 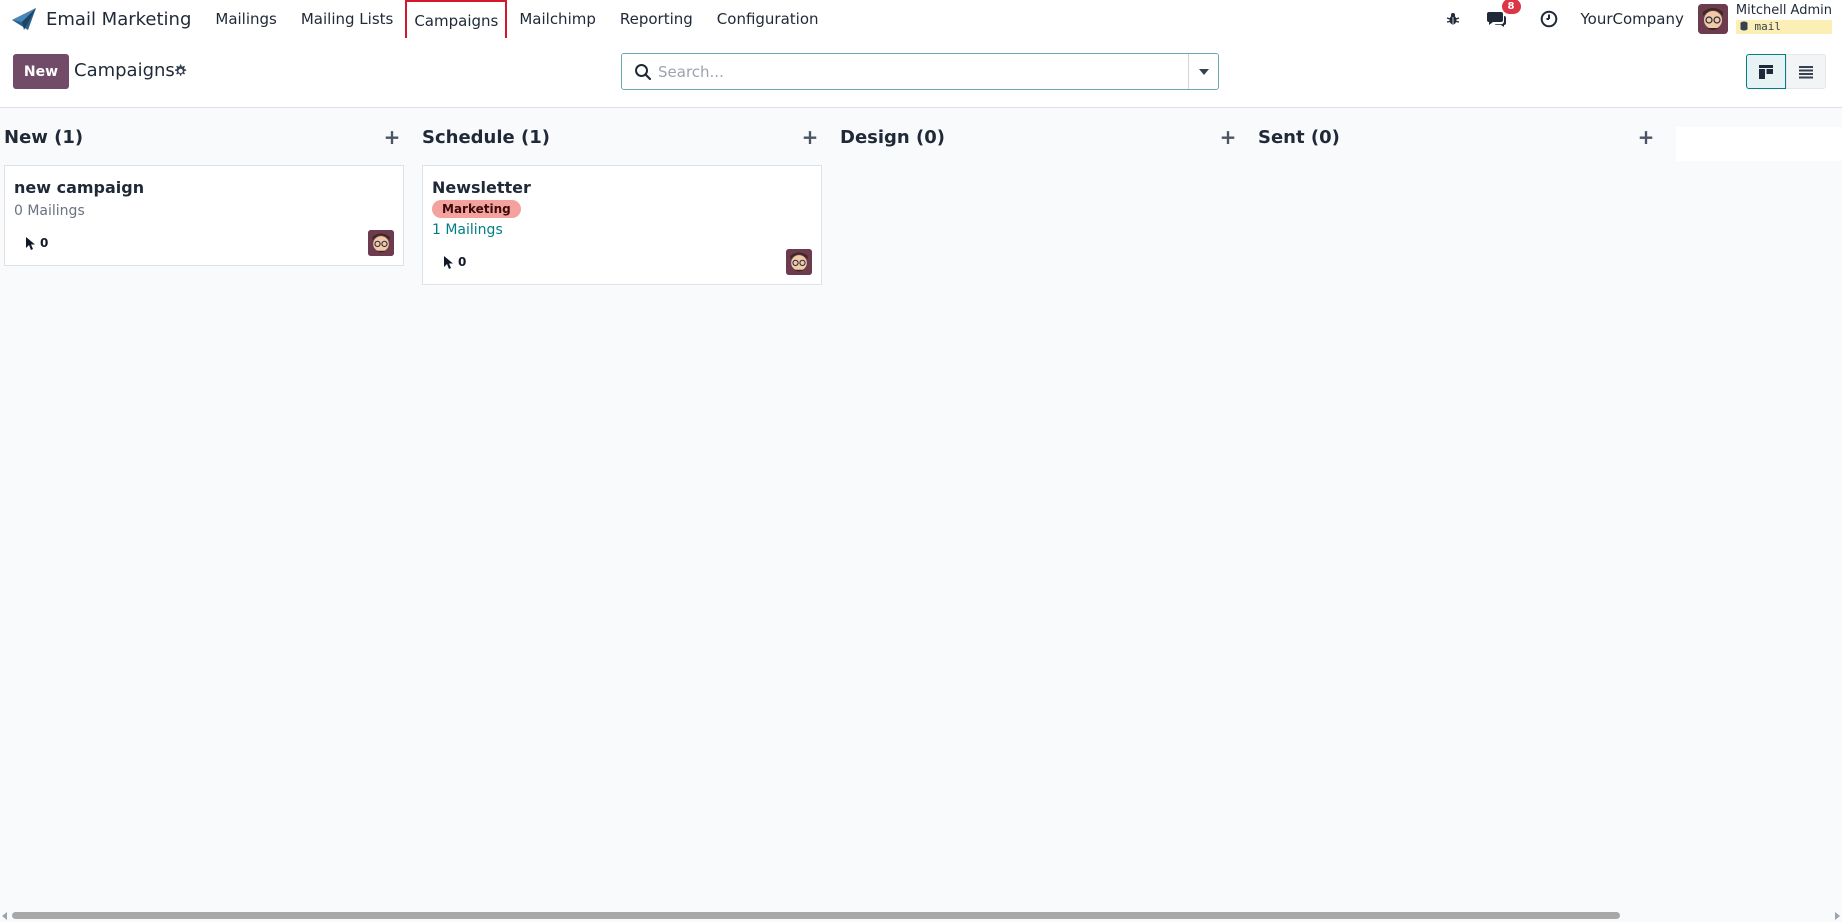 What do you see at coordinates (1783, 10) in the screenshot?
I see `user-name: Mitchell Admin` at bounding box center [1783, 10].